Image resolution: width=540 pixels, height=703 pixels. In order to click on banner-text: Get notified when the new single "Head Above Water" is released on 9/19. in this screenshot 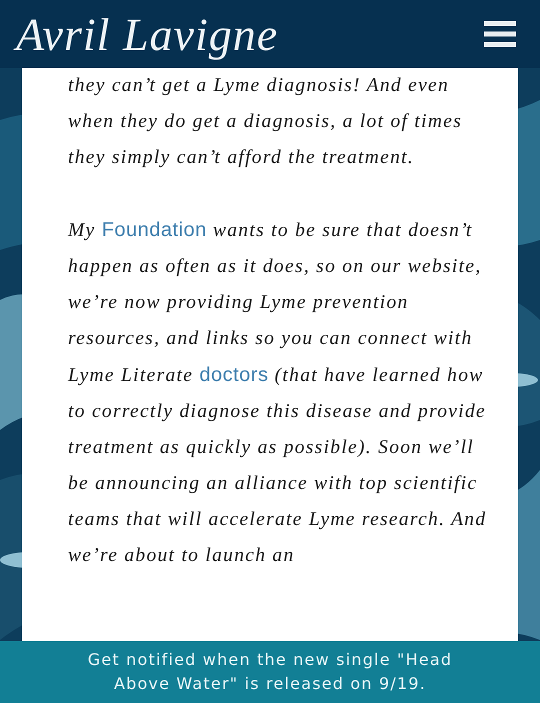, I will do `click(270, 672)`.